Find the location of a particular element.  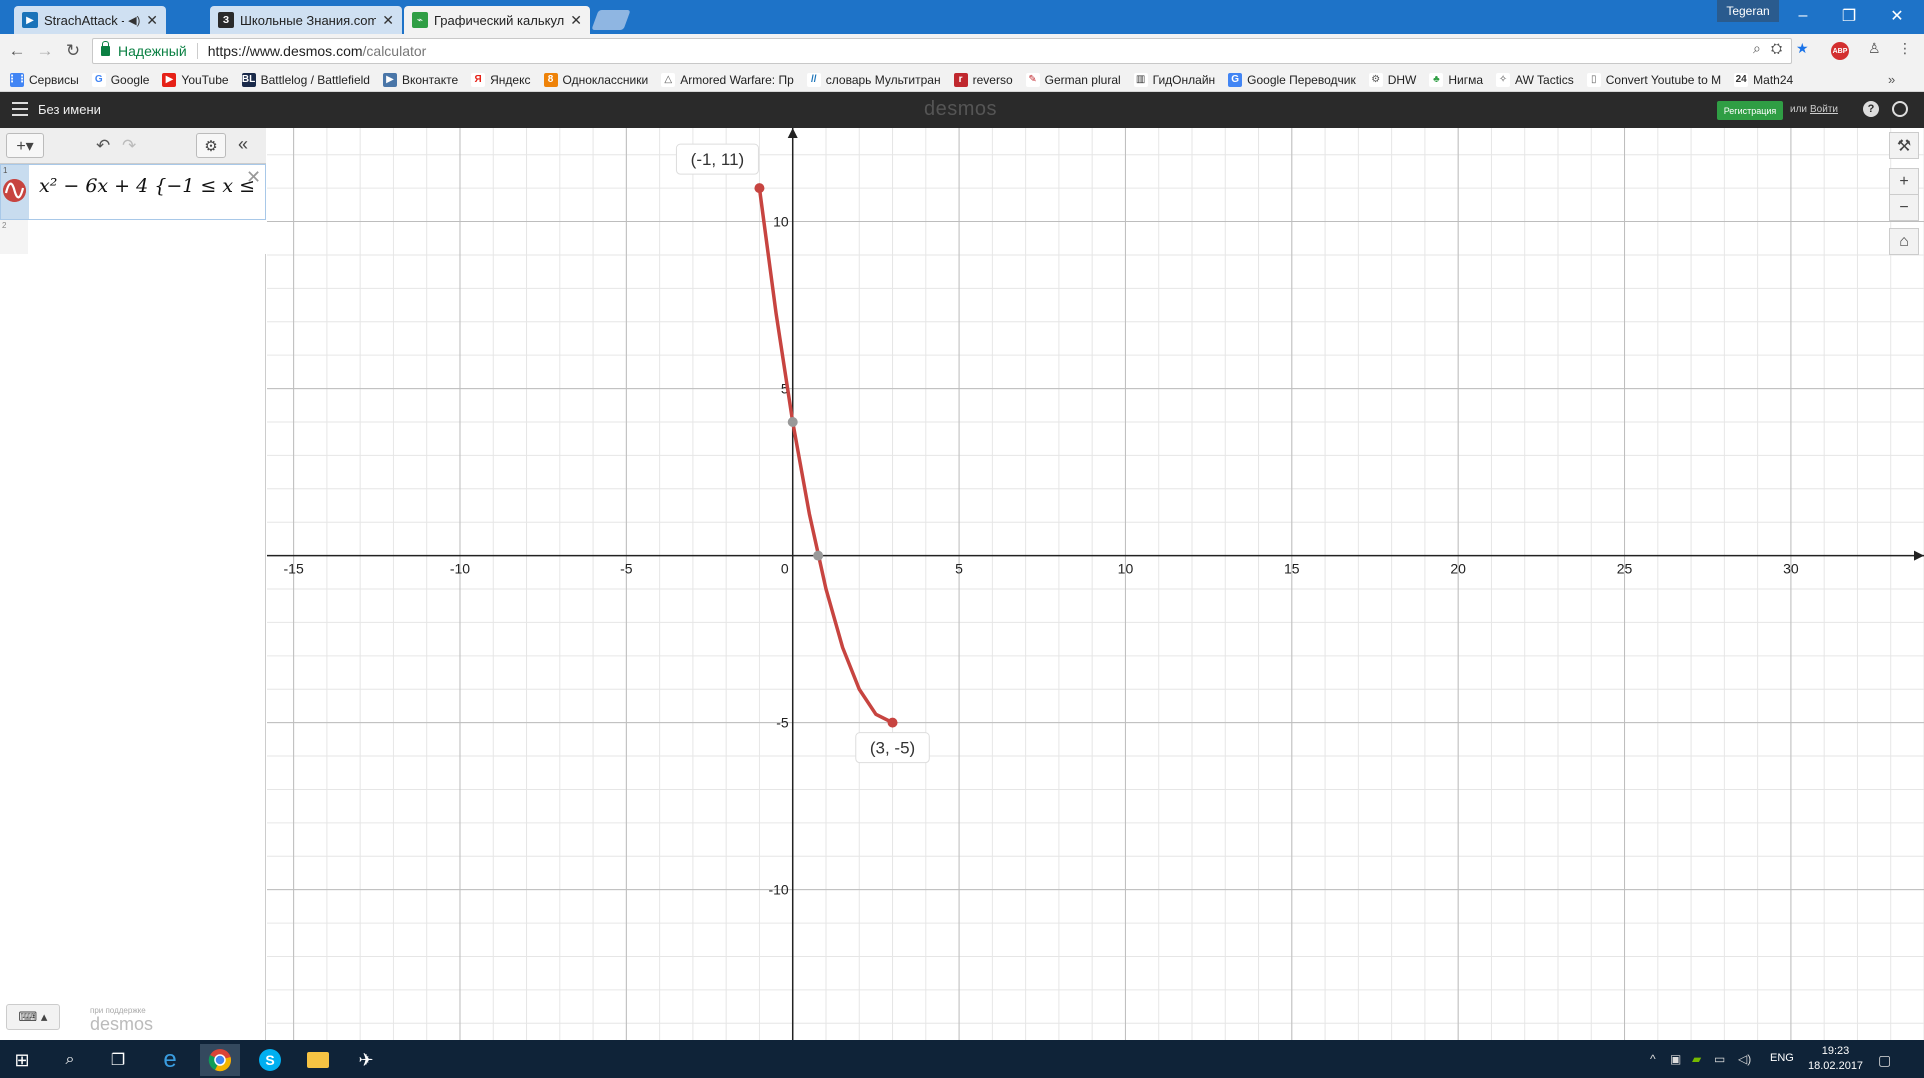

bookmark-item: 8 Одноклассники is located at coordinates (595, 79).